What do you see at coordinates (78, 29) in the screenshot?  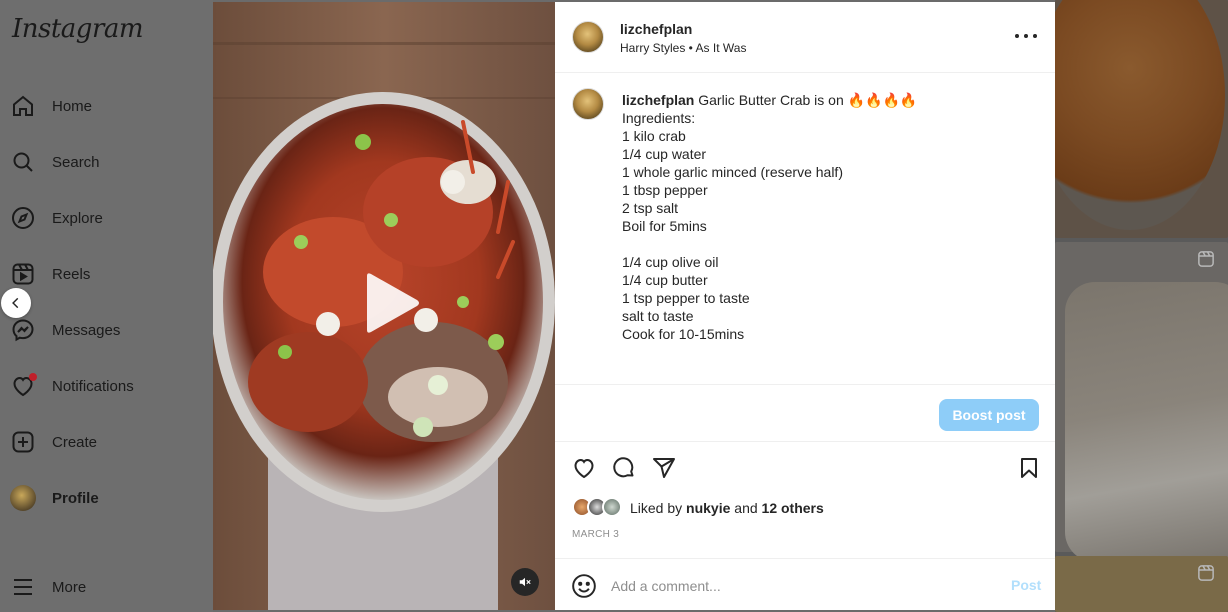 I see `instagram-logo: Instagram` at bounding box center [78, 29].